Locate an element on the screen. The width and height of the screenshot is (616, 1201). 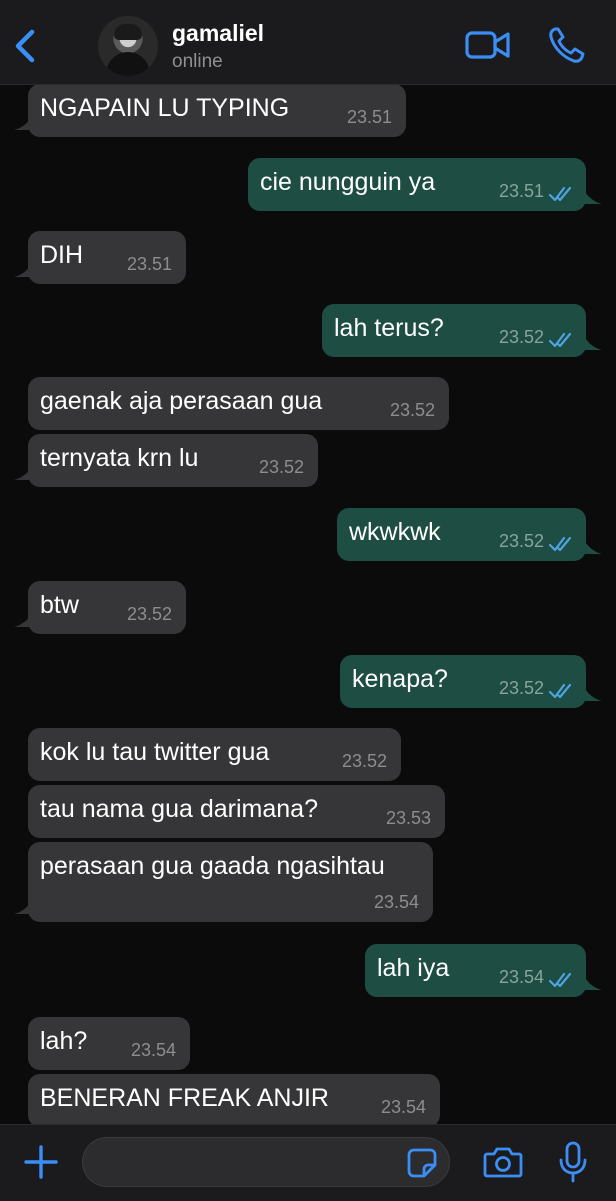
voice-note-button is located at coordinates (573, 1162).